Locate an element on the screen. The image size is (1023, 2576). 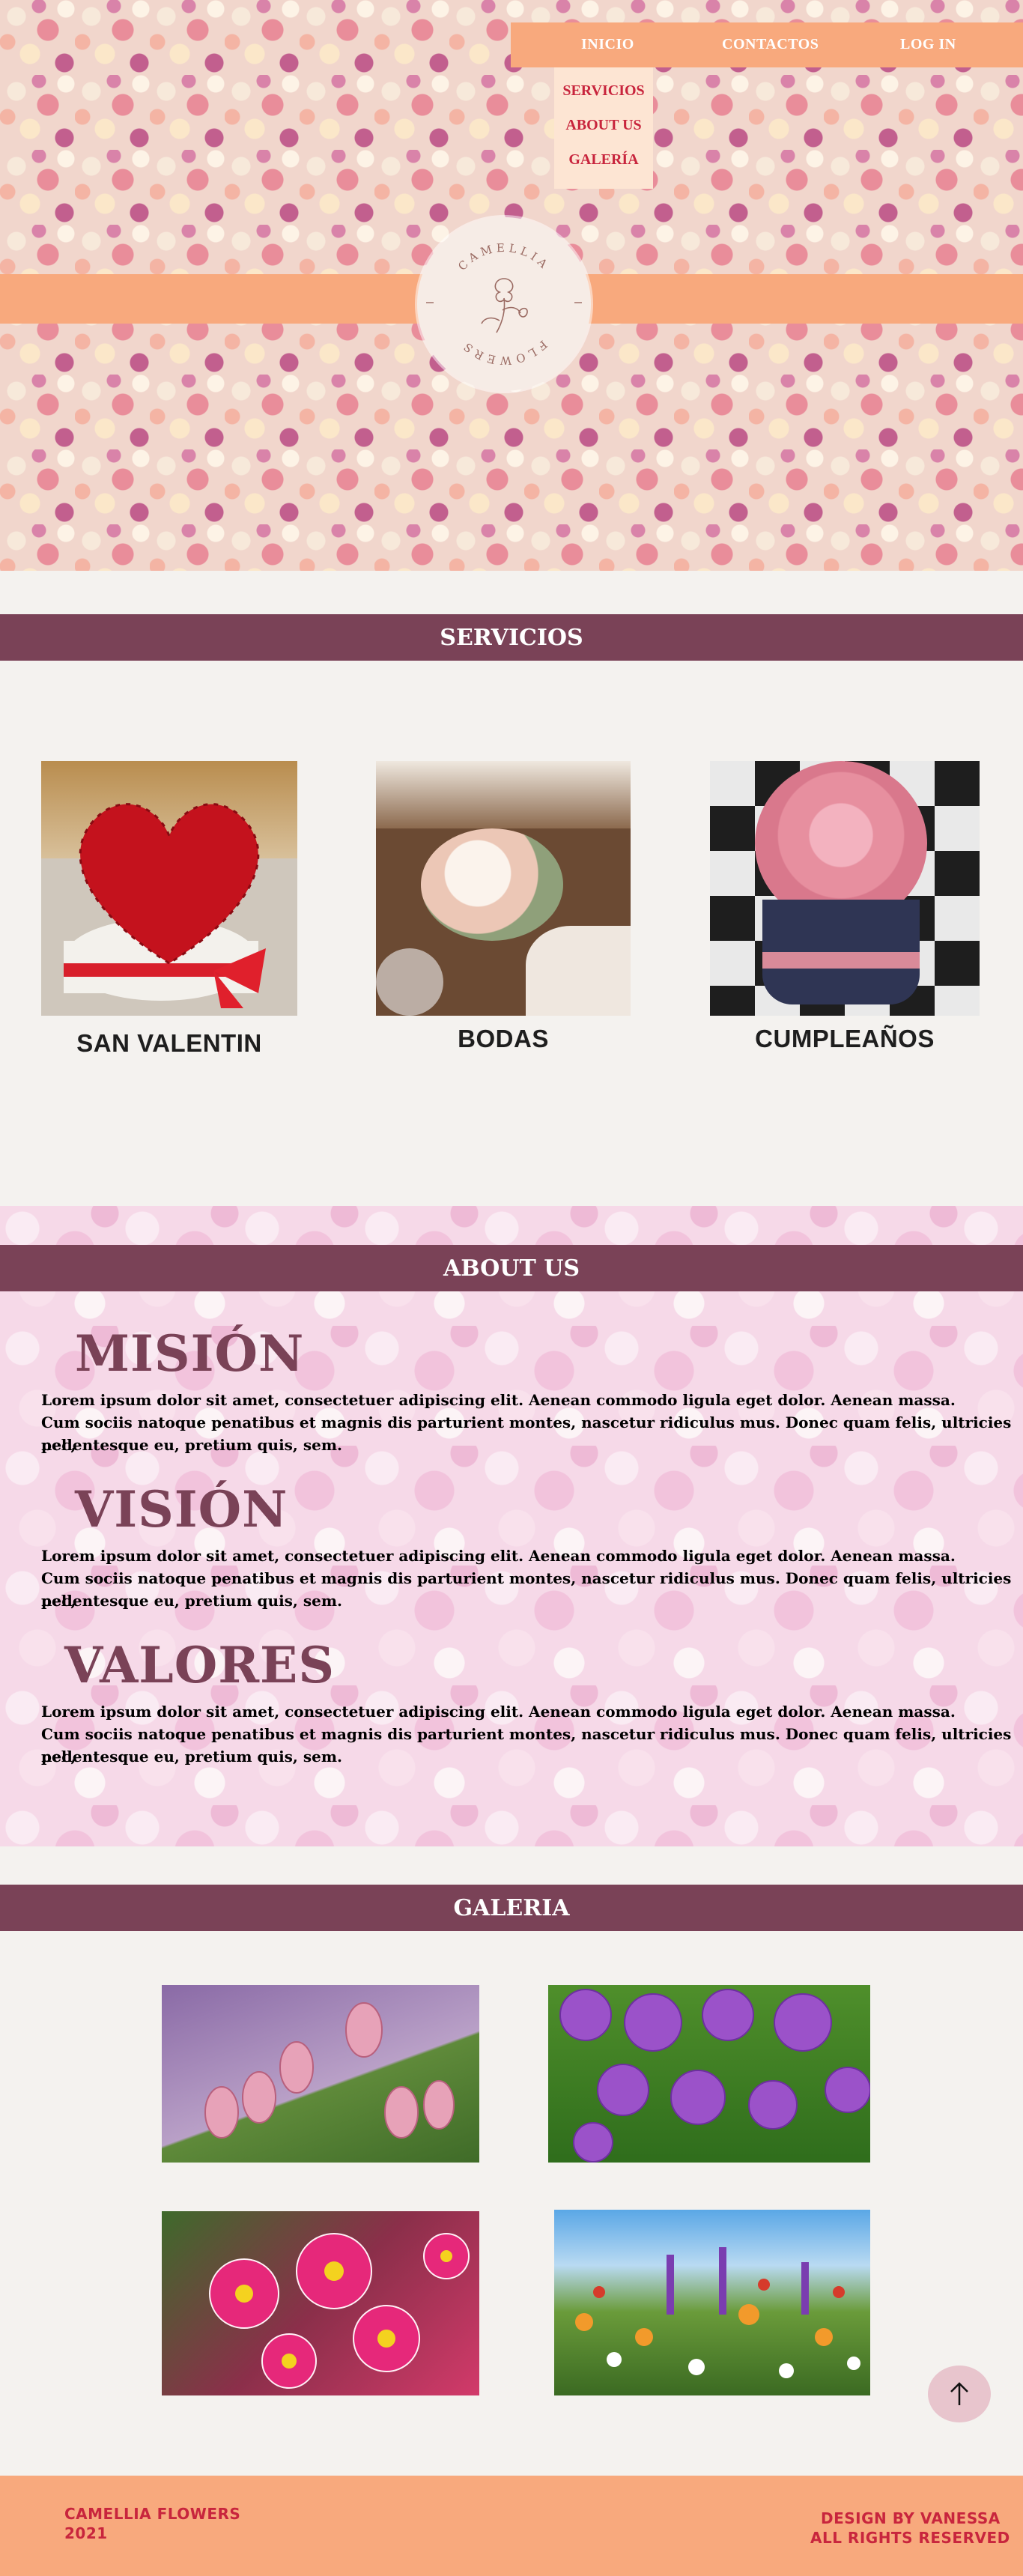
dropdown-item-about: ABOUT US is located at coordinates (603, 131).